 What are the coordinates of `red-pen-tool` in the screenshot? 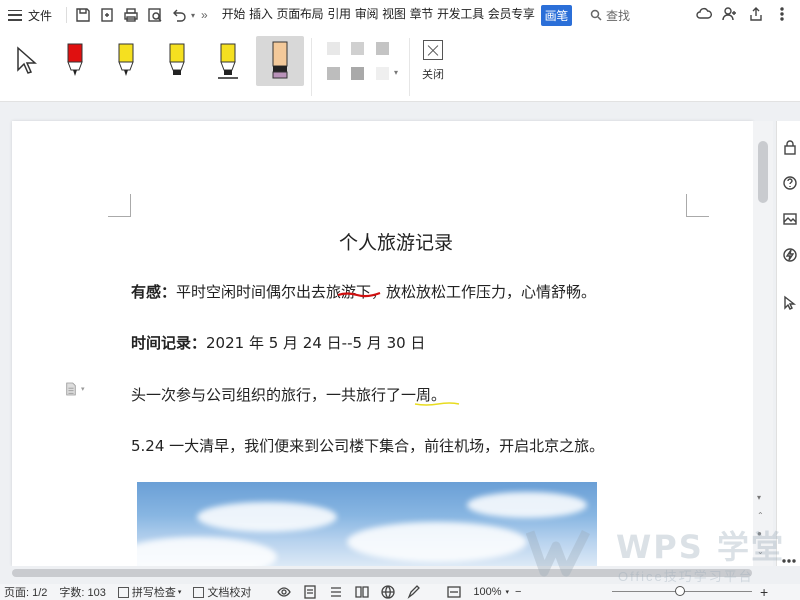 It's located at (75, 61).